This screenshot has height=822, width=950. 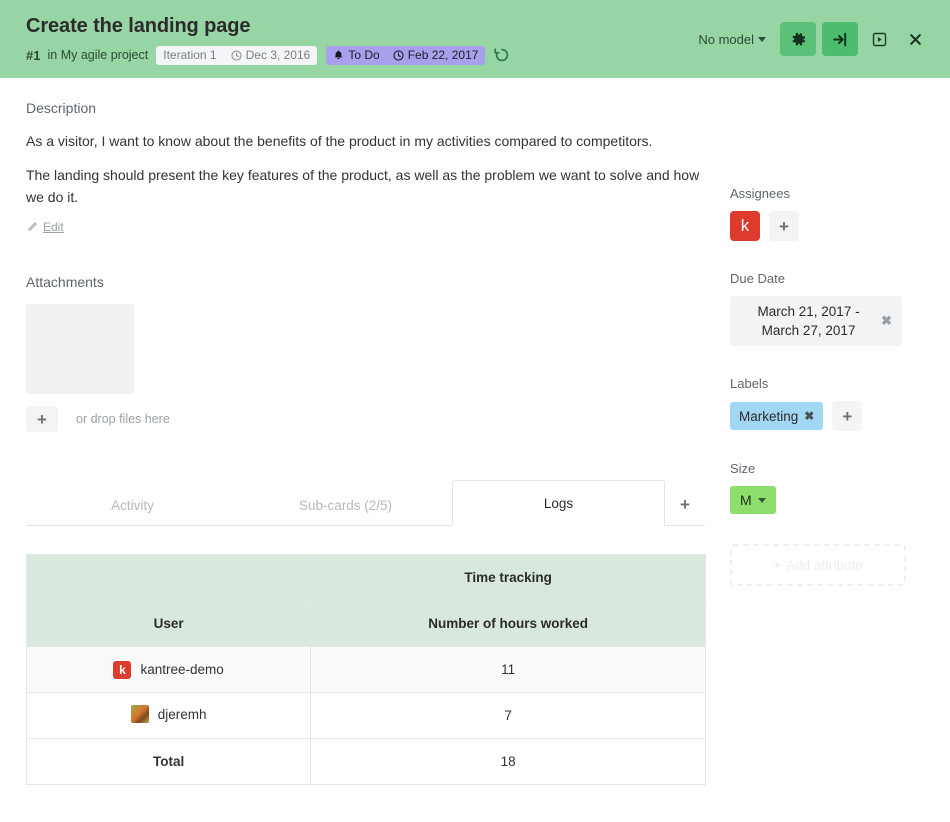 What do you see at coordinates (338, 55) in the screenshot?
I see `bell-icon` at bounding box center [338, 55].